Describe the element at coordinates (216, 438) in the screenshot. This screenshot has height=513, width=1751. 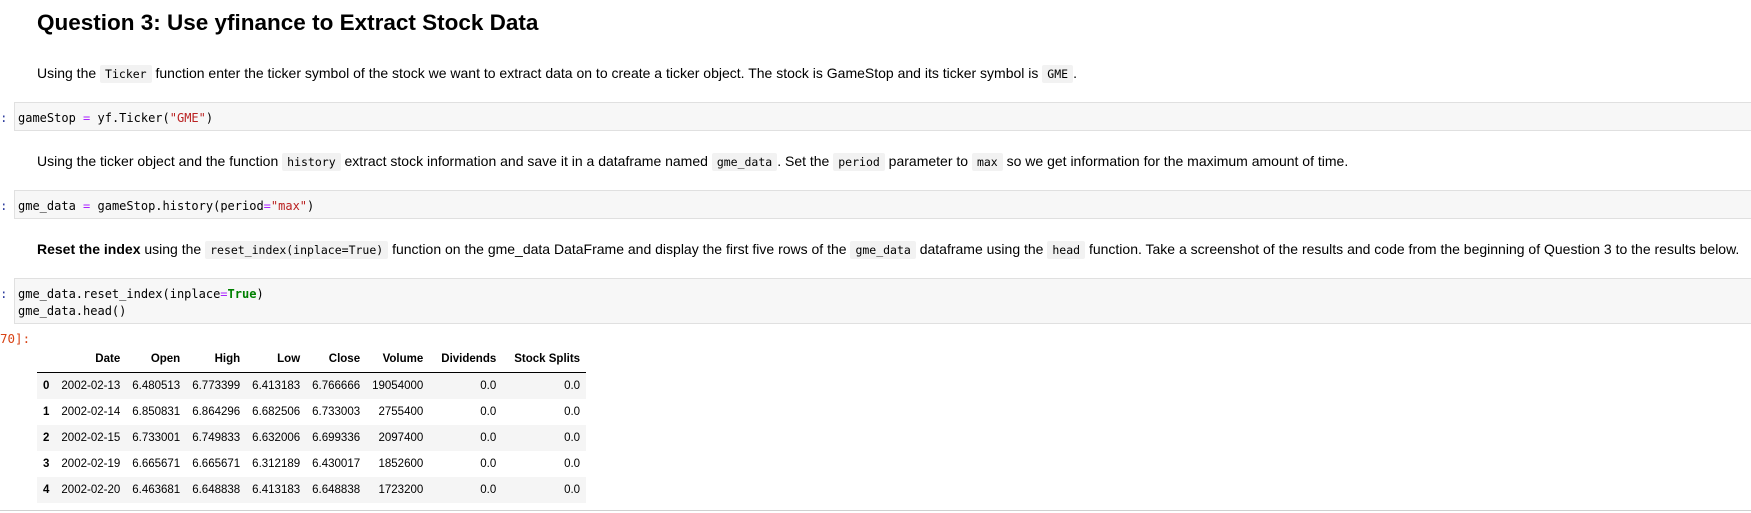
I see `table-cell: 6.749833` at that location.